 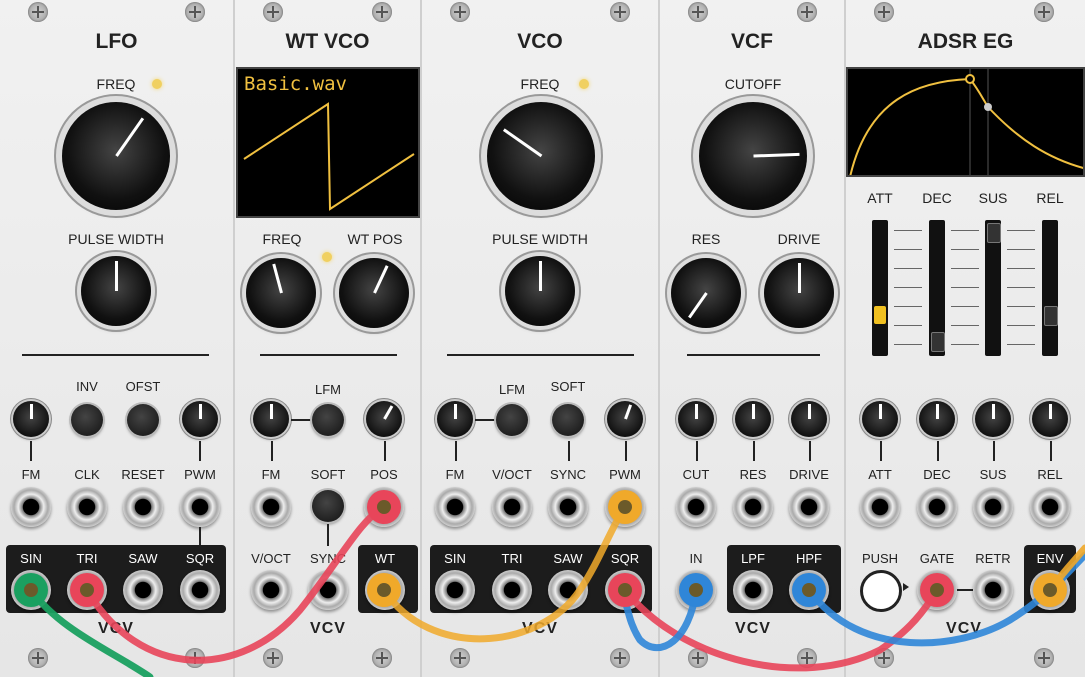 I want to click on res-input-jack, so click(x=753, y=507).